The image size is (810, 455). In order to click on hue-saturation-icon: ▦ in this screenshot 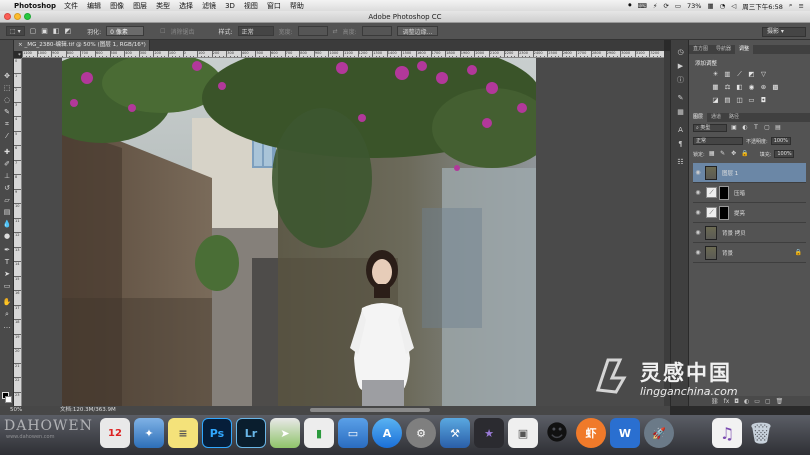, I will do `click(715, 87)`.